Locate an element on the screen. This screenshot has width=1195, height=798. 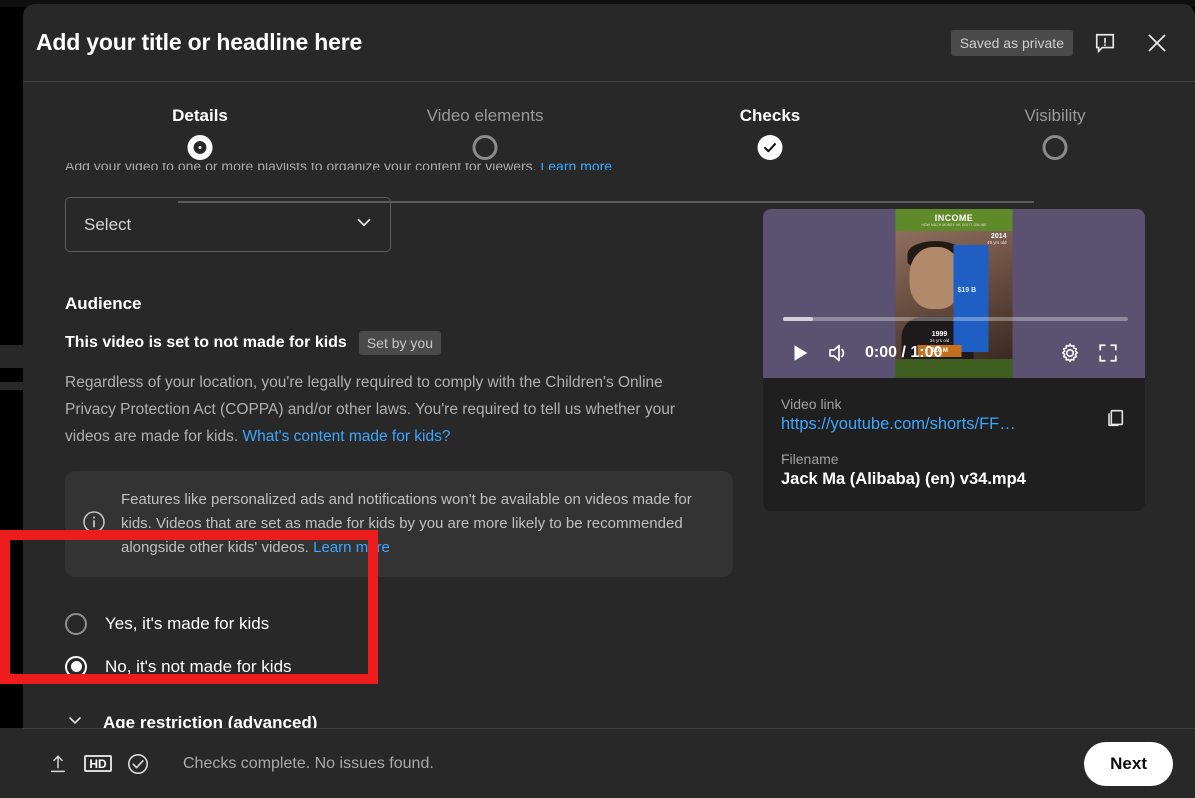
page-backdrop-notch-a is located at coordinates (11, 375).